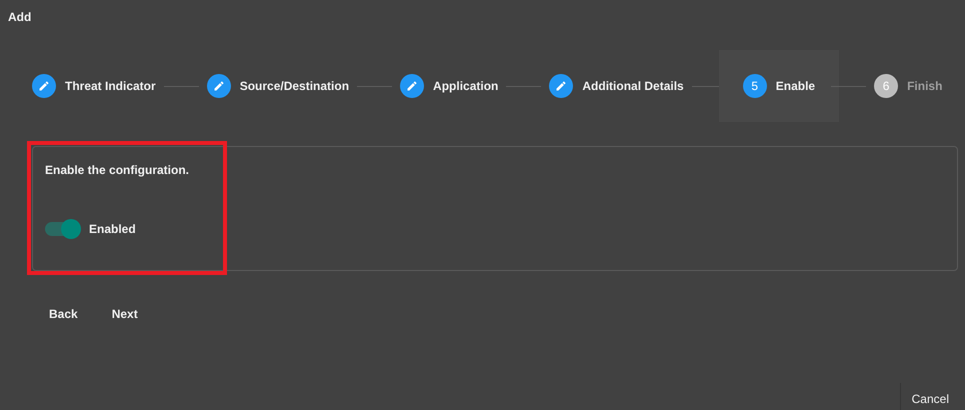 The height and width of the screenshot is (410, 965). What do you see at coordinates (930, 399) in the screenshot?
I see `cancel-button: Cancel` at bounding box center [930, 399].